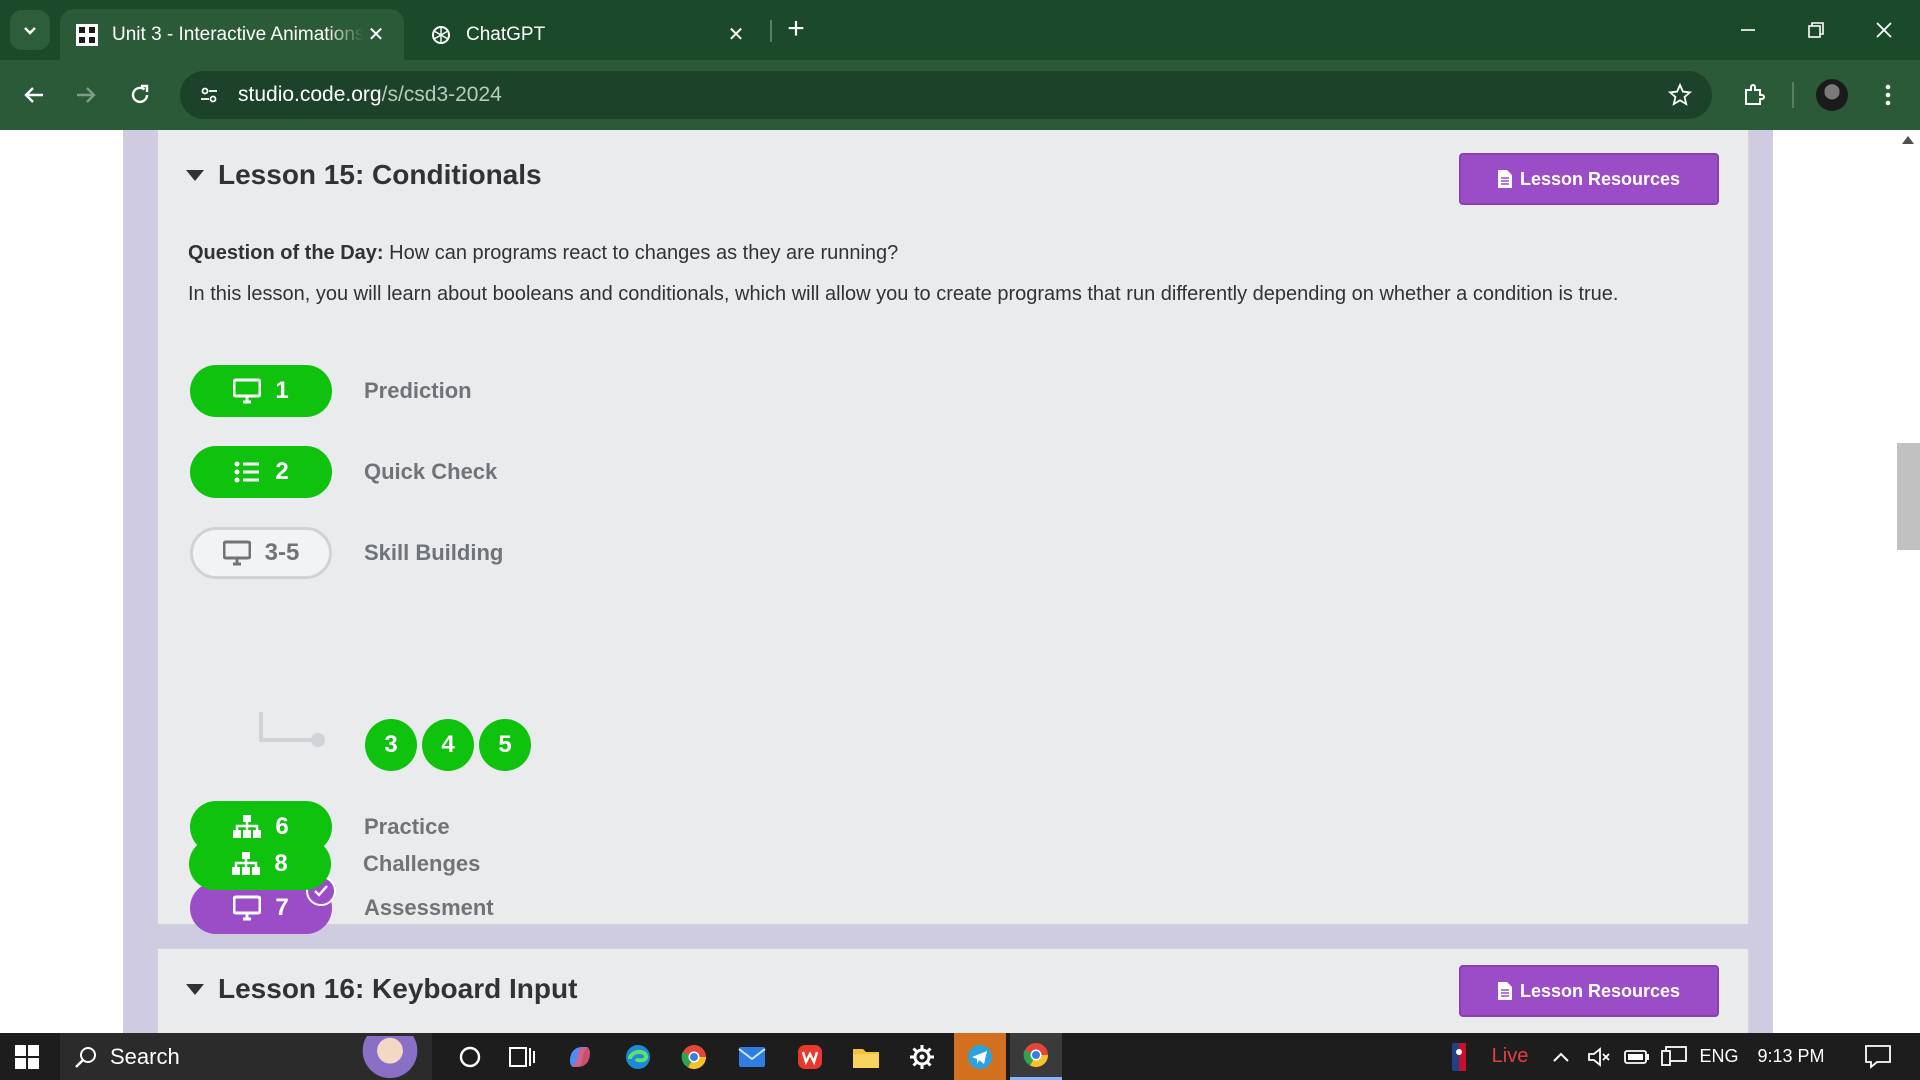 Image resolution: width=1920 pixels, height=1080 pixels. I want to click on taskbar-app-mail, so click(752, 1056).